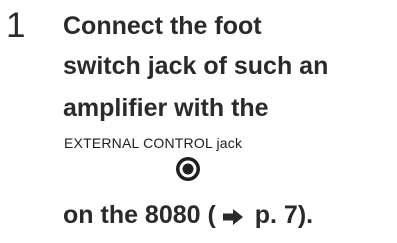 The height and width of the screenshot is (243, 397). What do you see at coordinates (16, 25) in the screenshot?
I see `step-number: 1` at bounding box center [16, 25].